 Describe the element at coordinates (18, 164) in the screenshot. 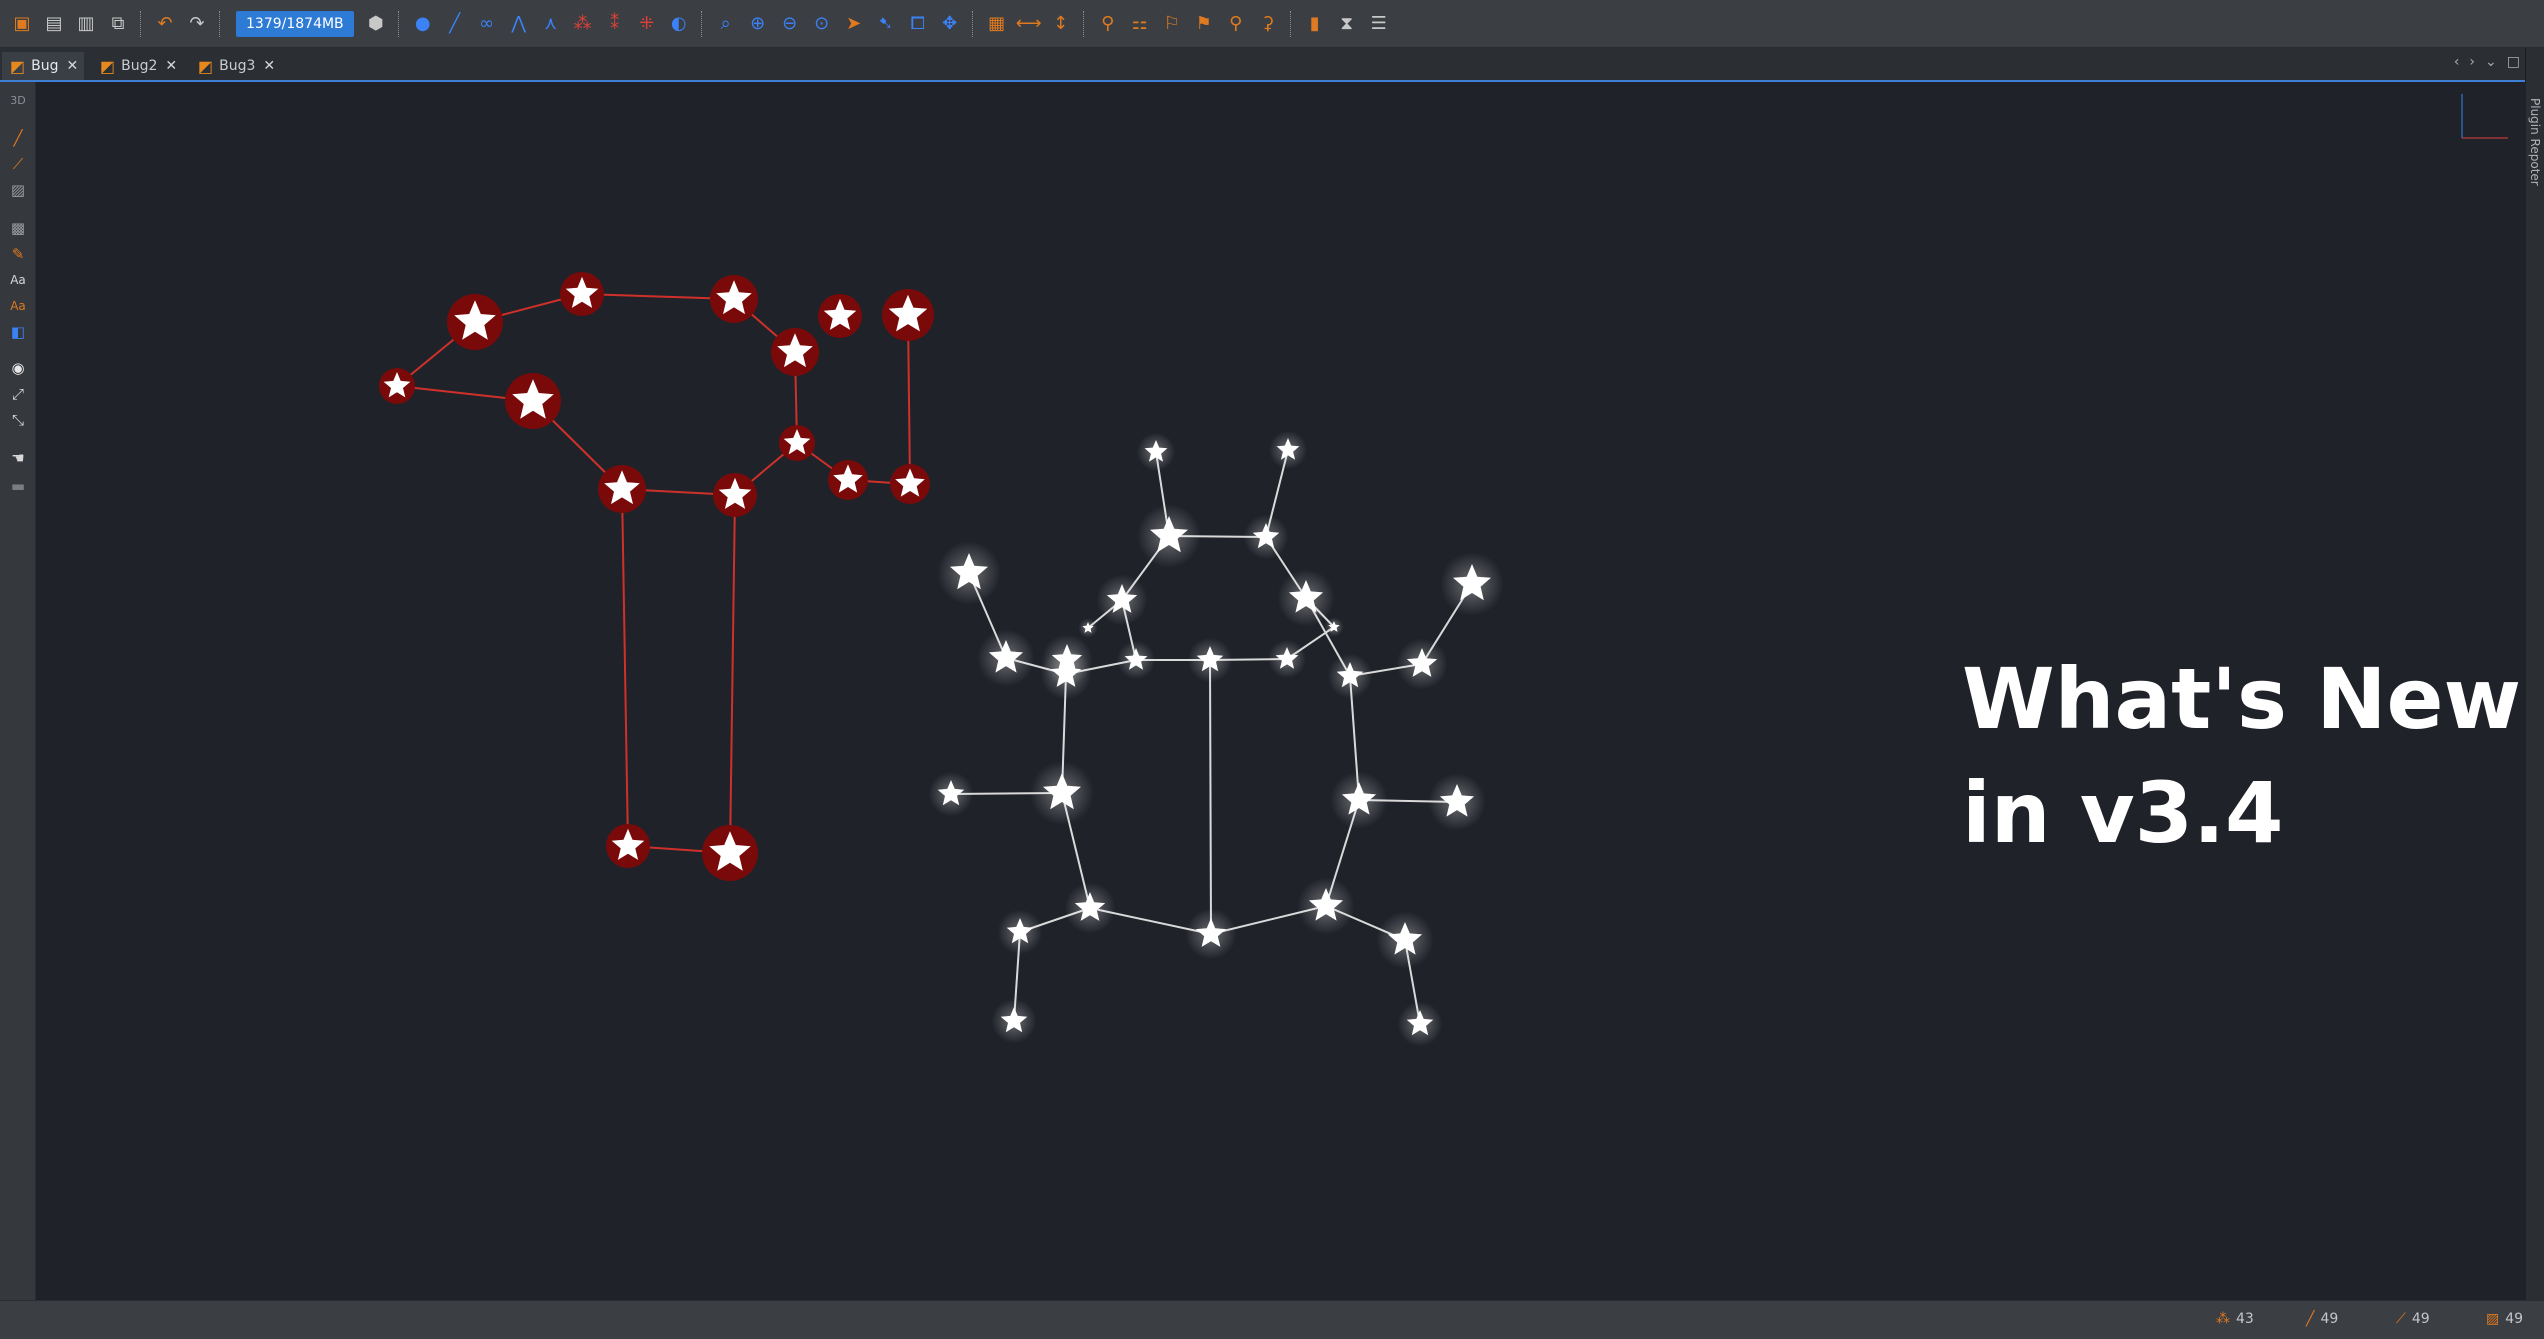

I see `edge-style-icon: ⟋` at that location.